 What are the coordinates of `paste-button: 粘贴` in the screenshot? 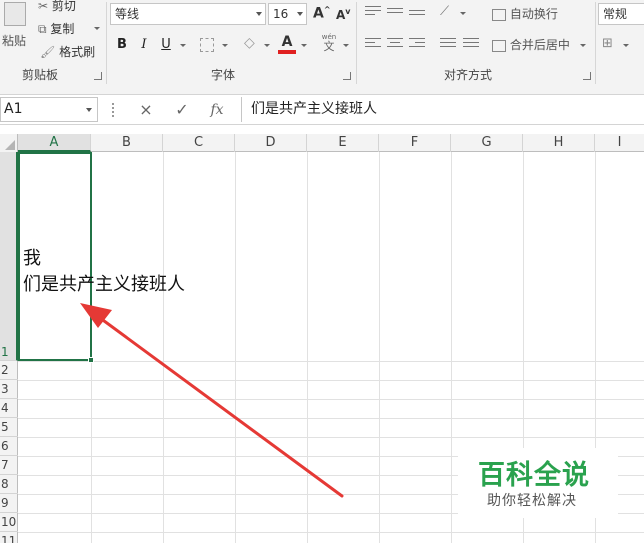 It's located at (15, 29).